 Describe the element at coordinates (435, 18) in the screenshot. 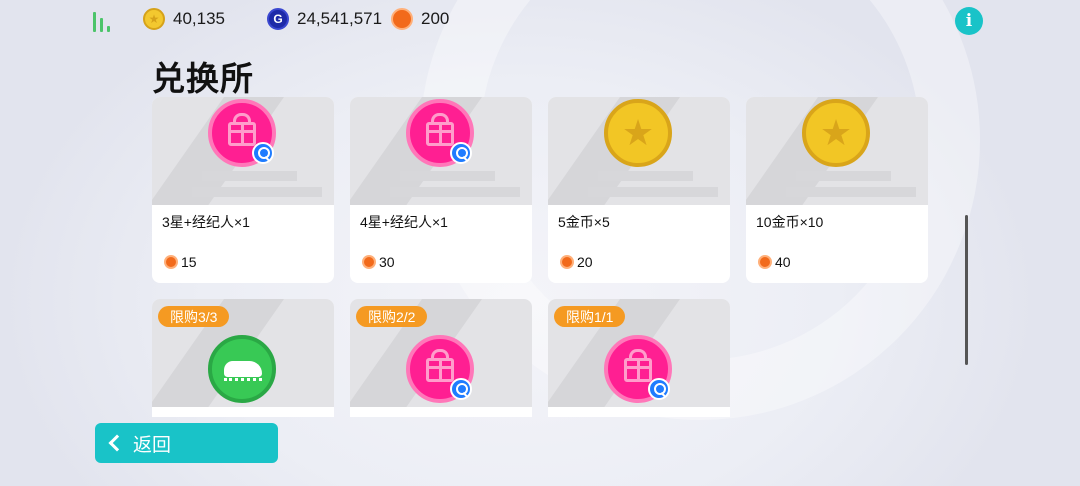

I see `token-amount: 200` at that location.